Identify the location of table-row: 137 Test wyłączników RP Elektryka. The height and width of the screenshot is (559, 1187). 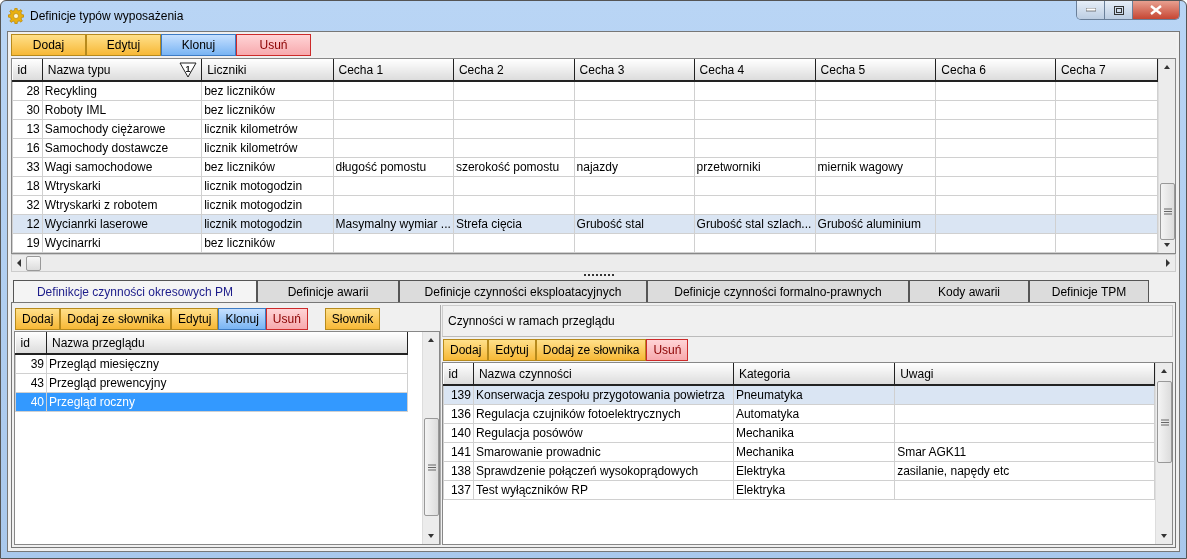
(799, 490).